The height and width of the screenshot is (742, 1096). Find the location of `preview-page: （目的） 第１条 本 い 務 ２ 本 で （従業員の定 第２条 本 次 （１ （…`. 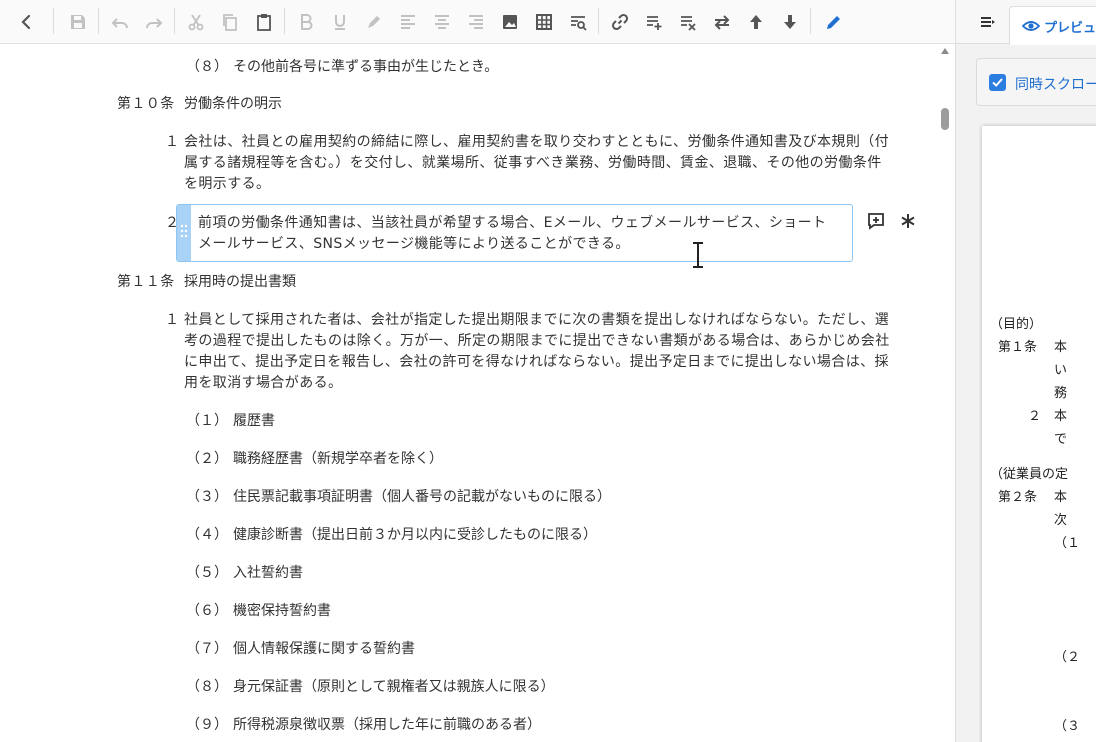

preview-page: （目的） 第１条 本 い 務 ２ 本 で （従業員の定 第２条 本 次 （１ （… is located at coordinates (1039, 434).